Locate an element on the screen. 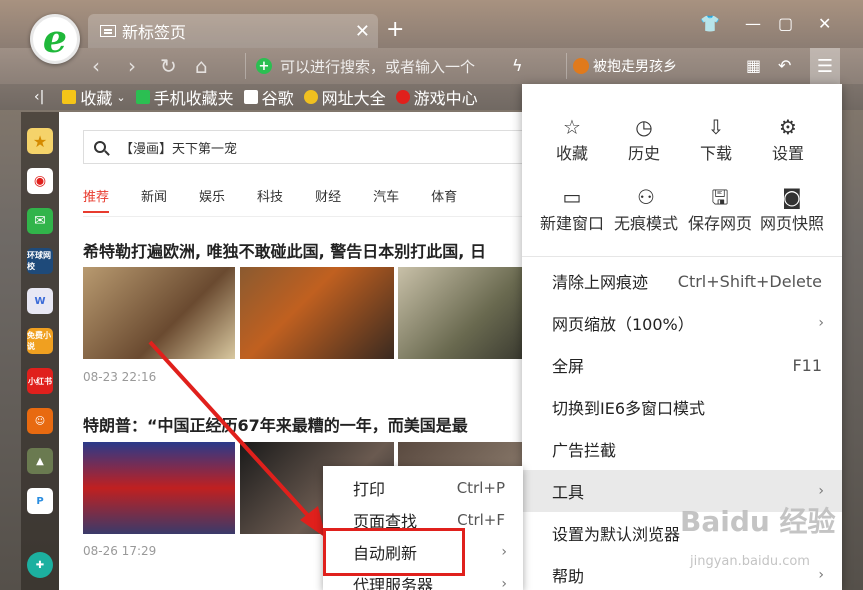 Image resolution: width=863 pixels, height=590 pixels. tab-entertainment: 娱乐 is located at coordinates (212, 199).